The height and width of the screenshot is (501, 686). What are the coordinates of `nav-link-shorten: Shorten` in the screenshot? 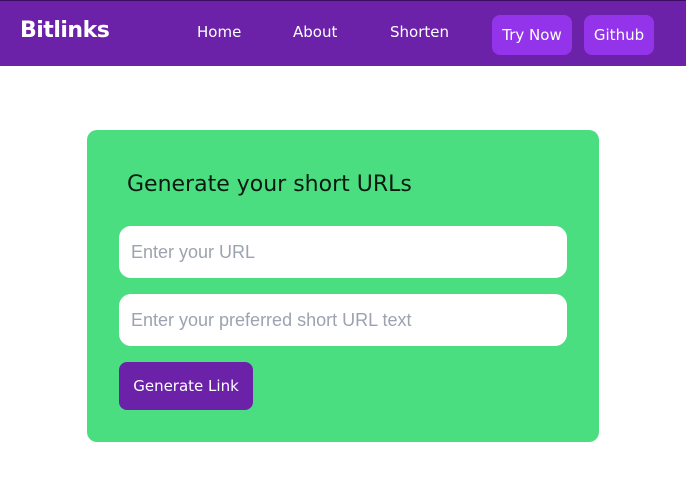 It's located at (419, 32).